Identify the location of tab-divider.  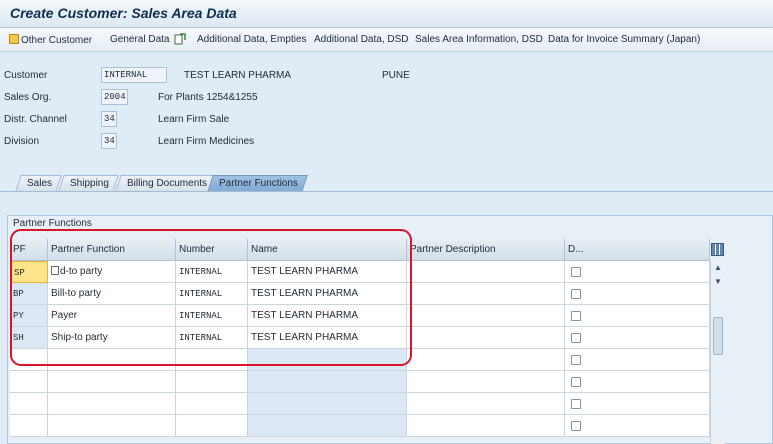
(386, 191).